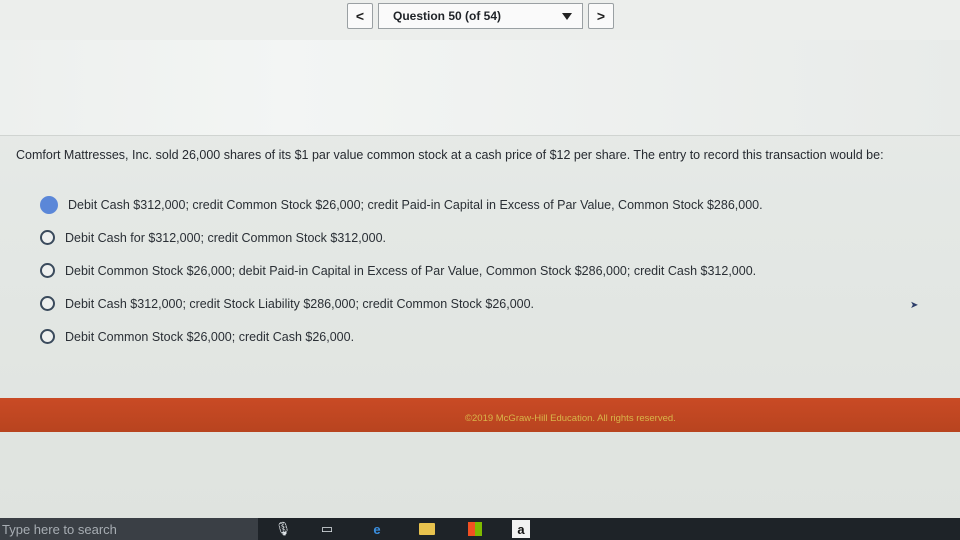 This screenshot has height=540, width=960. What do you see at coordinates (601, 16) in the screenshot?
I see `next-question-button: >` at bounding box center [601, 16].